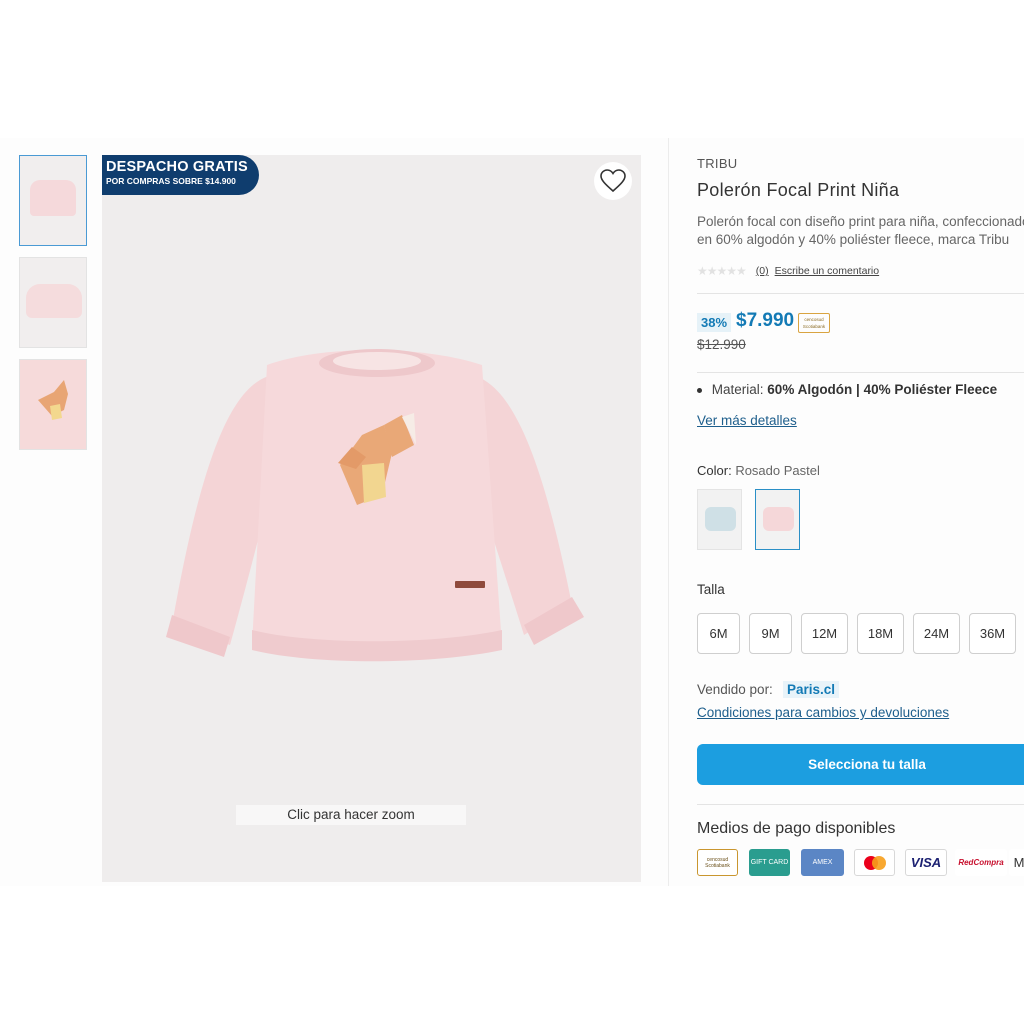 Image resolution: width=1024 pixels, height=1024 pixels. I want to click on heart-icon, so click(613, 181).